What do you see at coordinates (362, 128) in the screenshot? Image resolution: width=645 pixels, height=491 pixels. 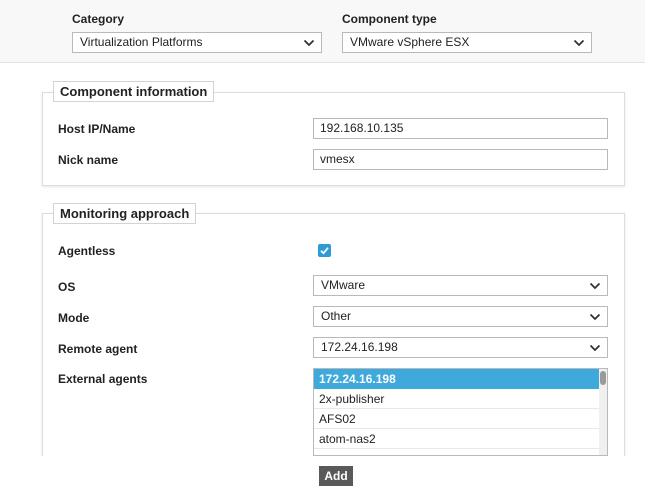 I see `host-ip-value: 192.168.10.135` at bounding box center [362, 128].